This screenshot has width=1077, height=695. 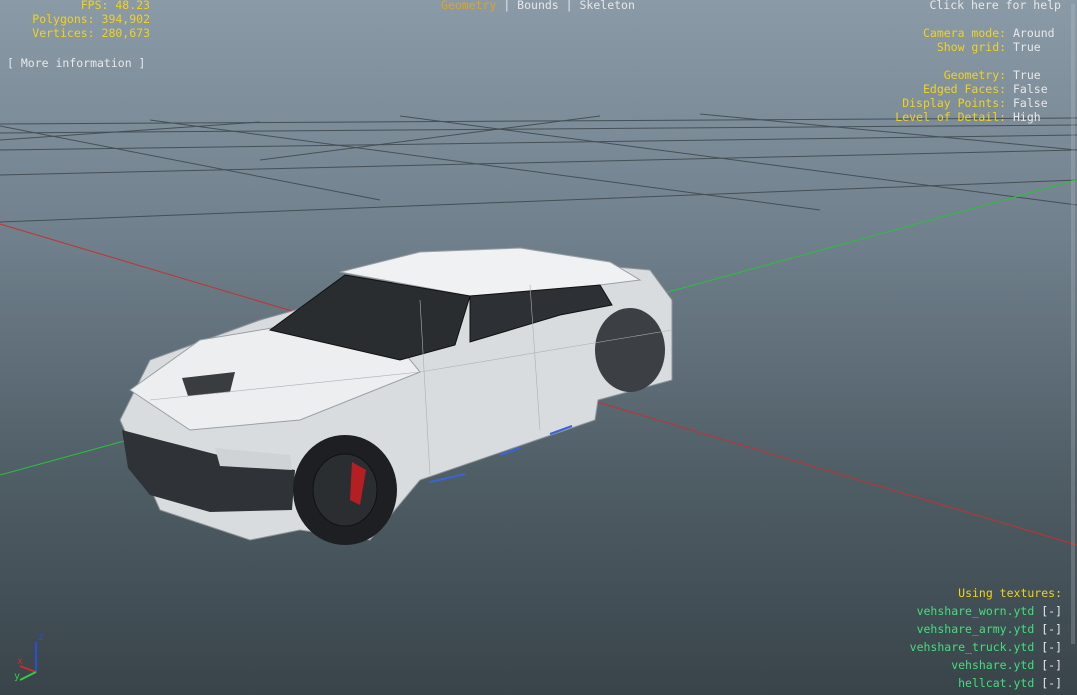 I want to click on texture-name: vehshare_truck.ytd, so click(x=972, y=647).